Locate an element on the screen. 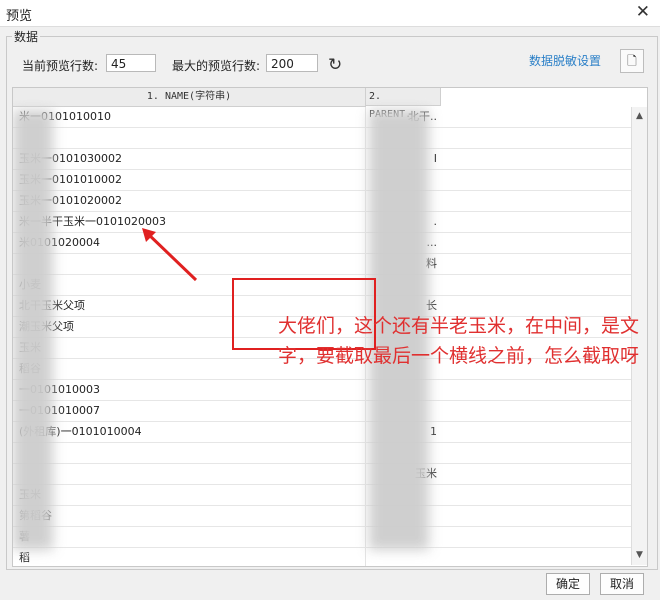 The width and height of the screenshot is (660, 600). group-label: 数据 is located at coordinates (26, 36).